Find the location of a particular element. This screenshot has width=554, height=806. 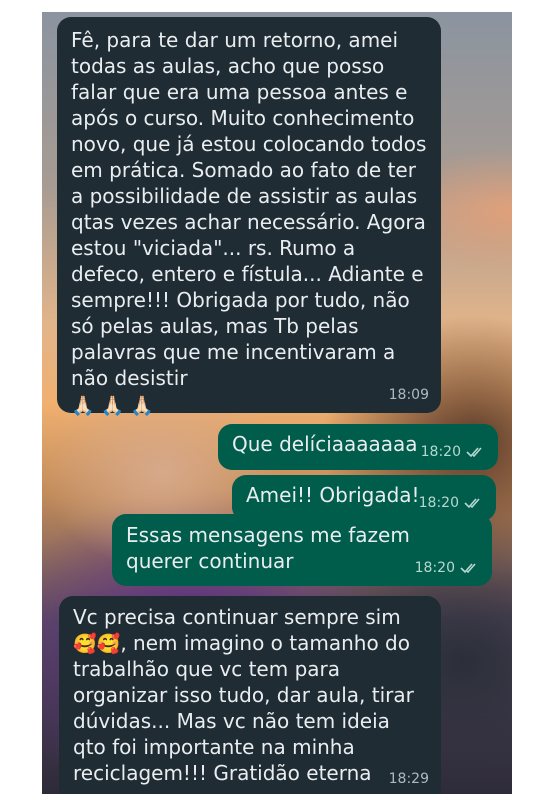

message-text-before: Vc precisa continuar sempre sim is located at coordinates (237, 617).